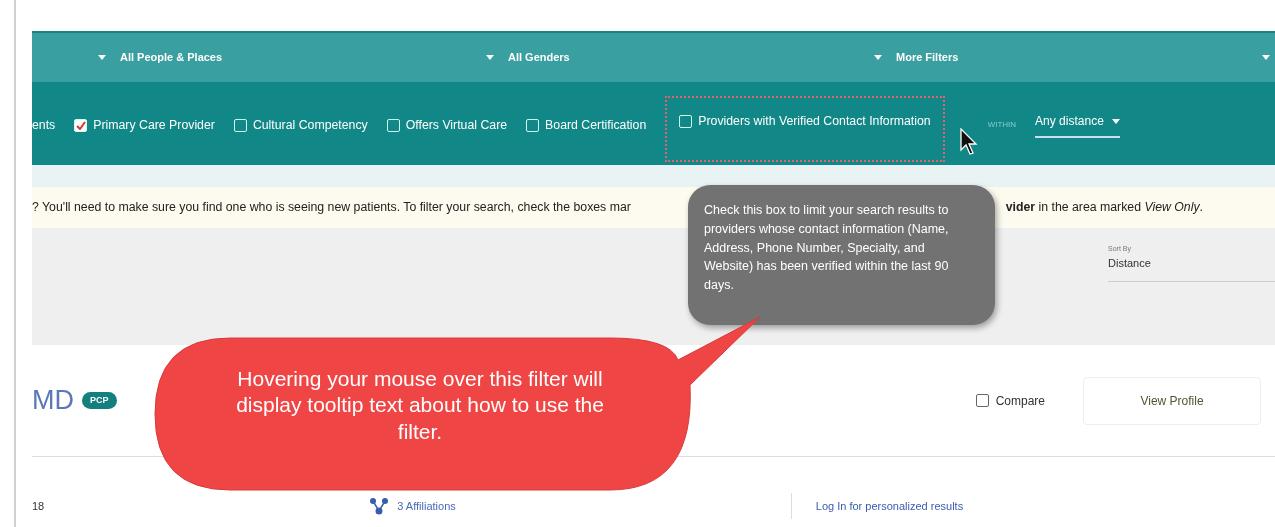 This screenshot has width=1275, height=527. Describe the element at coordinates (1002, 125) in the screenshot. I see `within-label: WITHIN` at that location.